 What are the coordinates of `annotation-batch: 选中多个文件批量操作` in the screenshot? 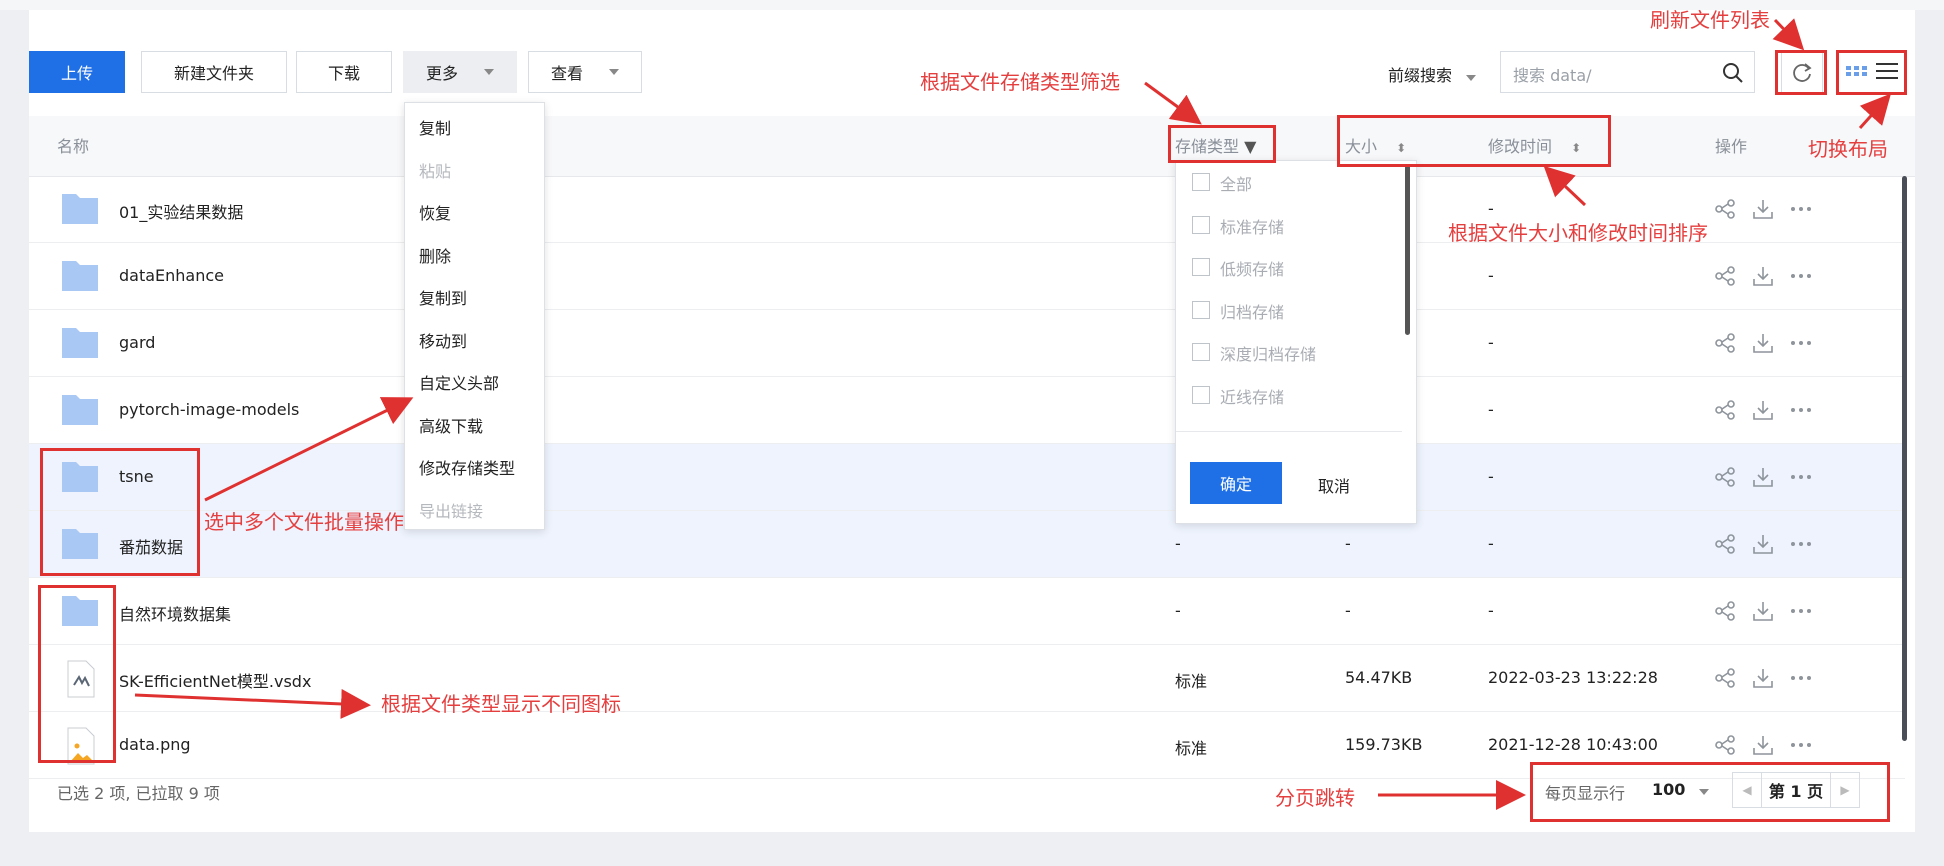 It's located at (304, 522).